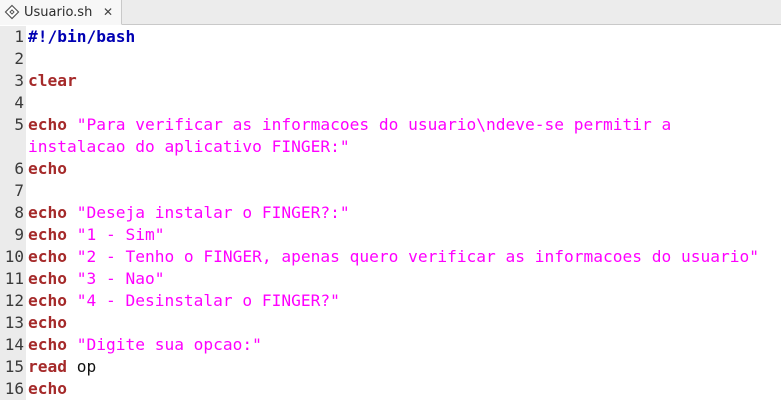 The height and width of the screenshot is (400, 781). What do you see at coordinates (19, 102) in the screenshot?
I see `line-number: 4` at bounding box center [19, 102].